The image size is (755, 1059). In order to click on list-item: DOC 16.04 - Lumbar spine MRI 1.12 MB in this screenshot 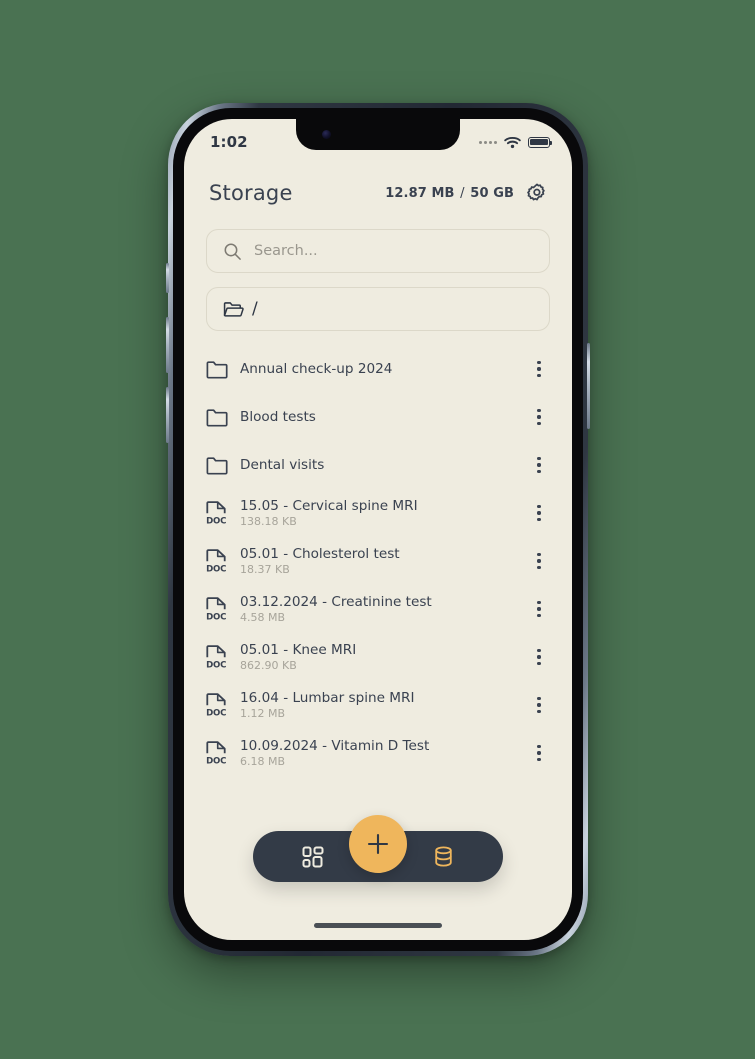, I will do `click(378, 705)`.